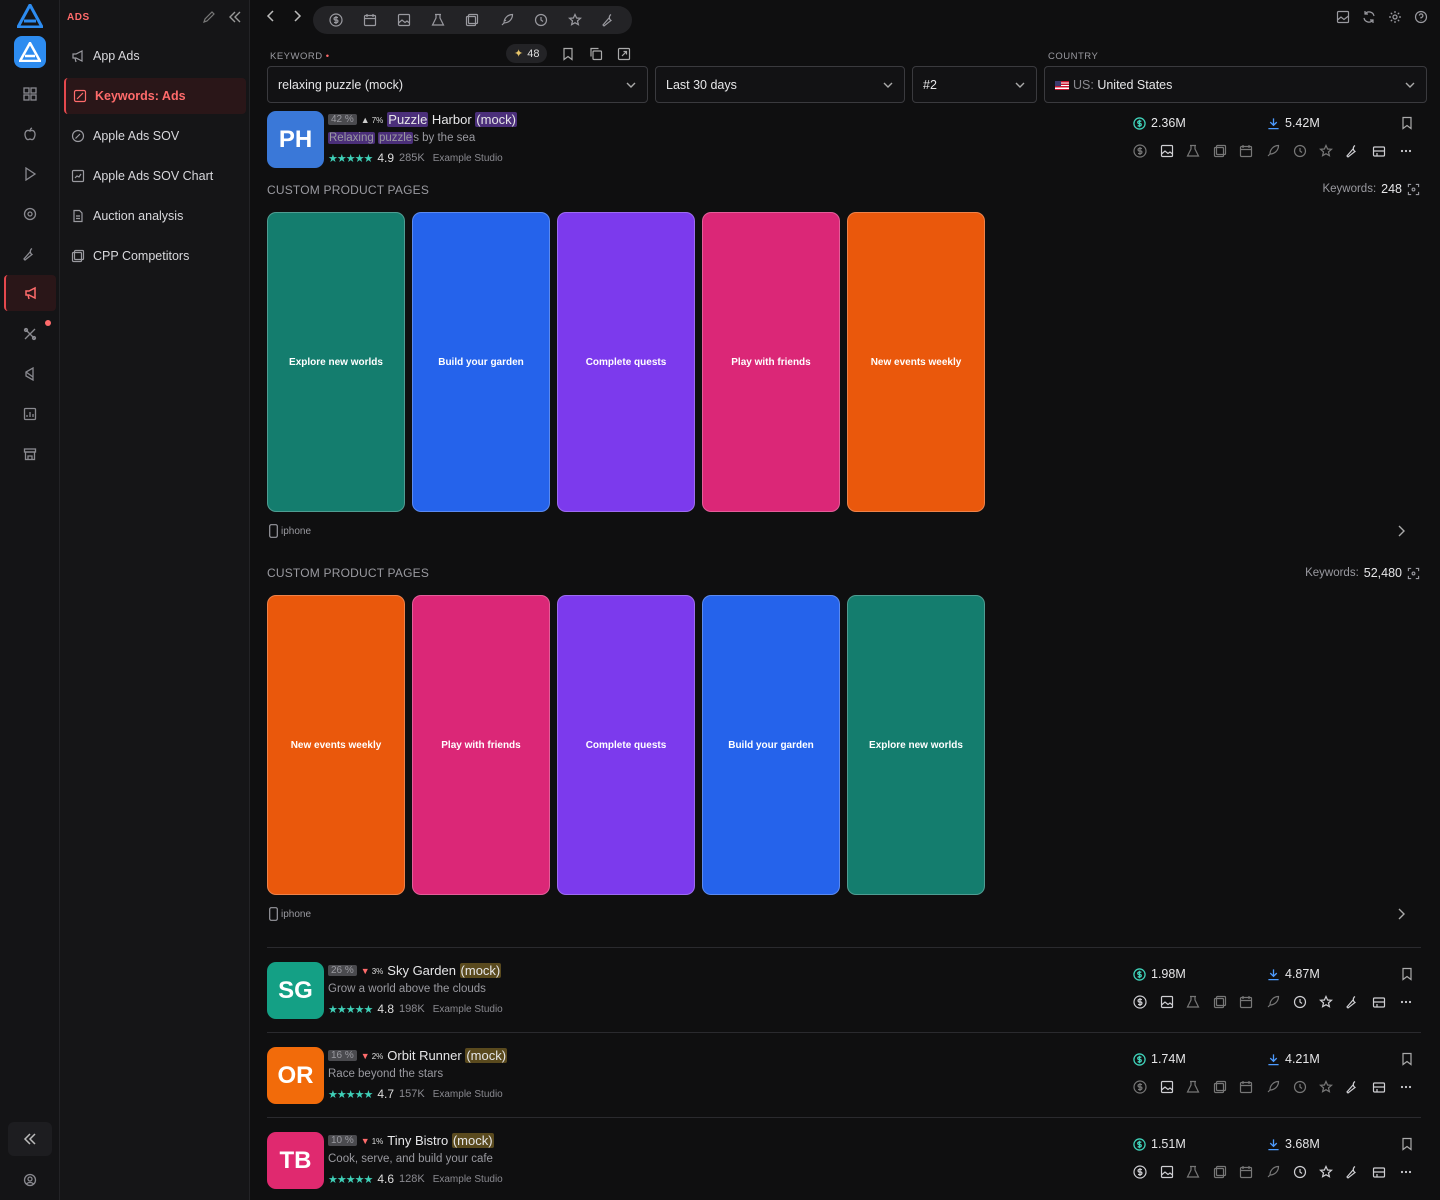 The image size is (1440, 1200). I want to click on collapse-rail-button, so click(30, 1139).